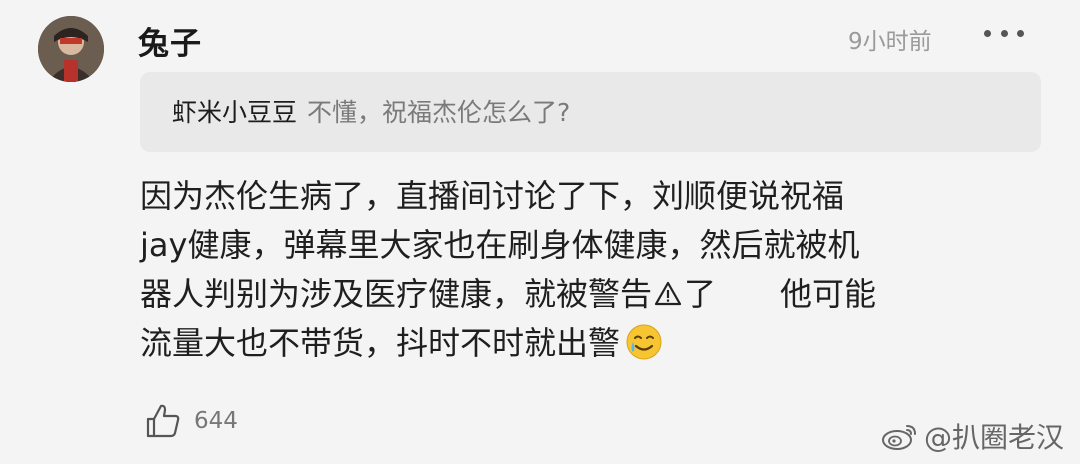 This screenshot has height=464, width=1080. Describe the element at coordinates (234, 112) in the screenshot. I see `quoted-username: 虾米小豆豆` at that location.